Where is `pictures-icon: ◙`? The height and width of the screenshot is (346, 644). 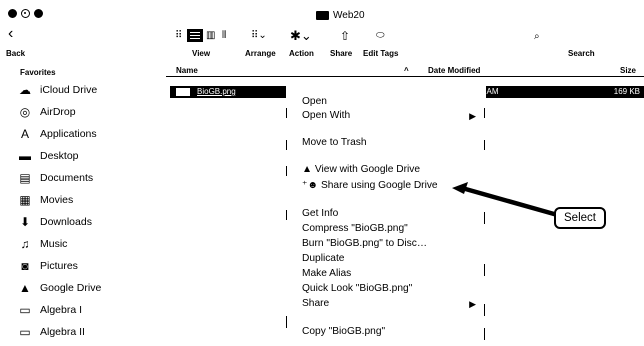 pictures-icon: ◙ is located at coordinates (25, 266).